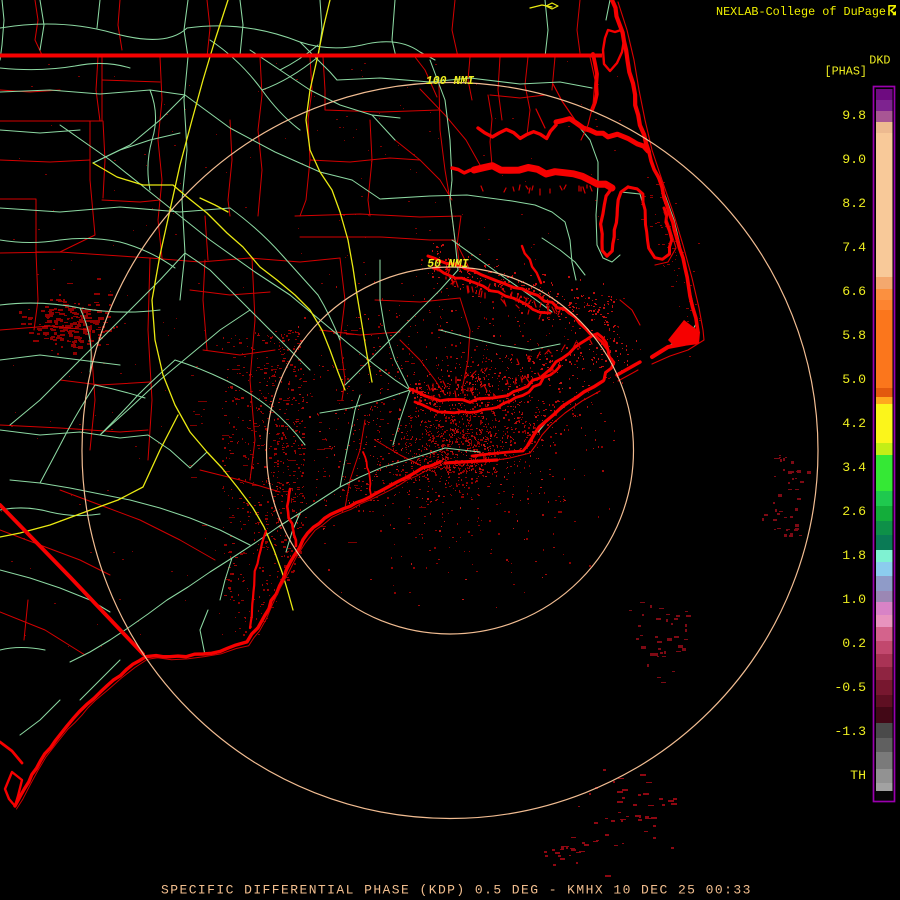 The image size is (900, 900). I want to click on svg-text: TH, so click(858, 775).